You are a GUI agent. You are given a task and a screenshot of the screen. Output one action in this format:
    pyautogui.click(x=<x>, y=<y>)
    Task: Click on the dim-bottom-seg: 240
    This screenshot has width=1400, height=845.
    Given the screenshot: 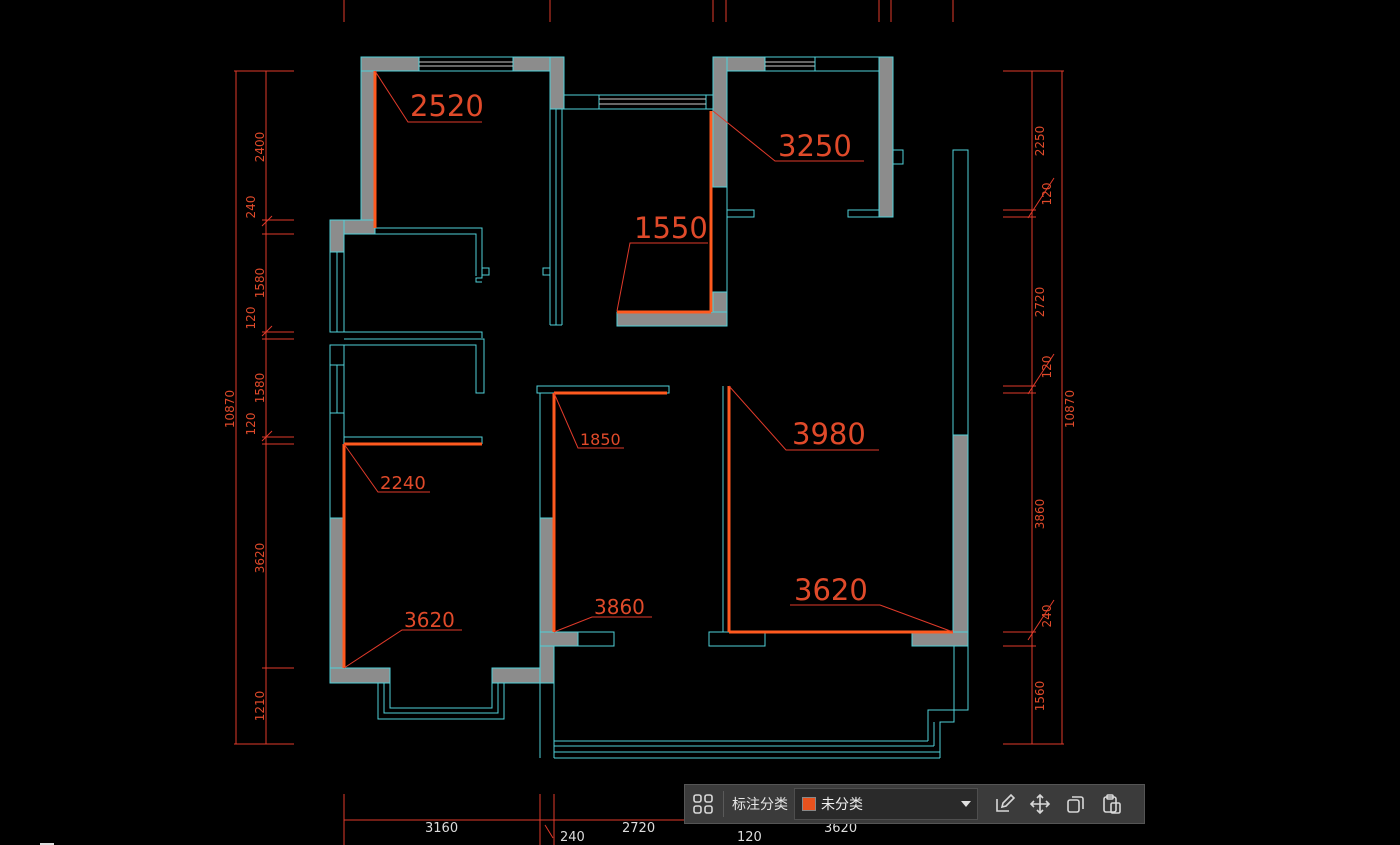 What is the action you would take?
    pyautogui.click(x=572, y=837)
    